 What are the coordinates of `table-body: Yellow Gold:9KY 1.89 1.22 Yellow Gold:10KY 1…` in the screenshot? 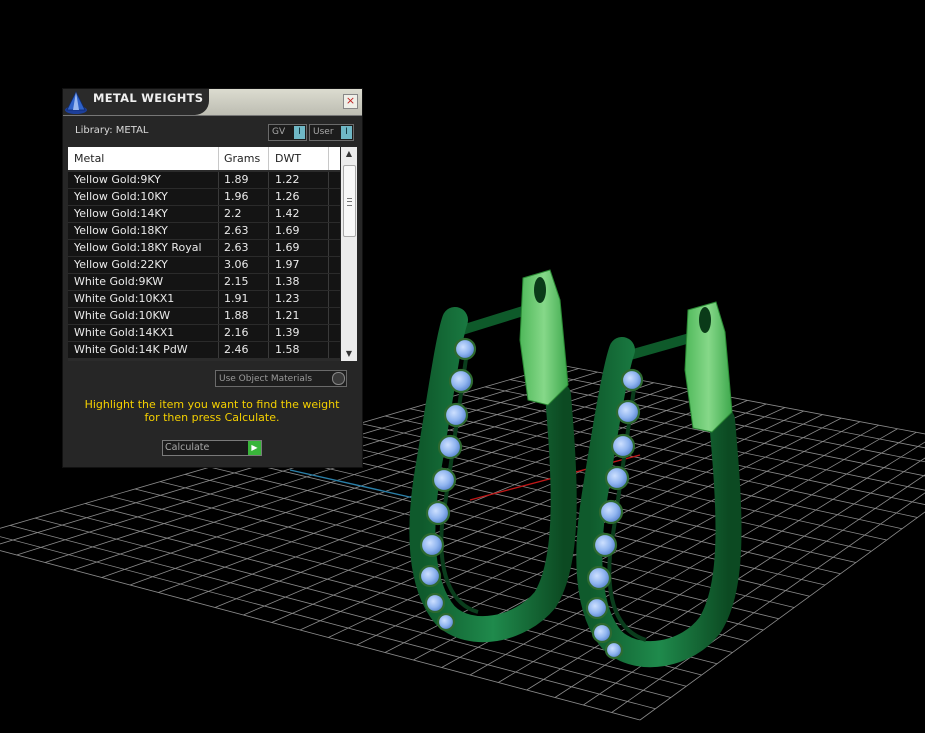 It's located at (204, 265).